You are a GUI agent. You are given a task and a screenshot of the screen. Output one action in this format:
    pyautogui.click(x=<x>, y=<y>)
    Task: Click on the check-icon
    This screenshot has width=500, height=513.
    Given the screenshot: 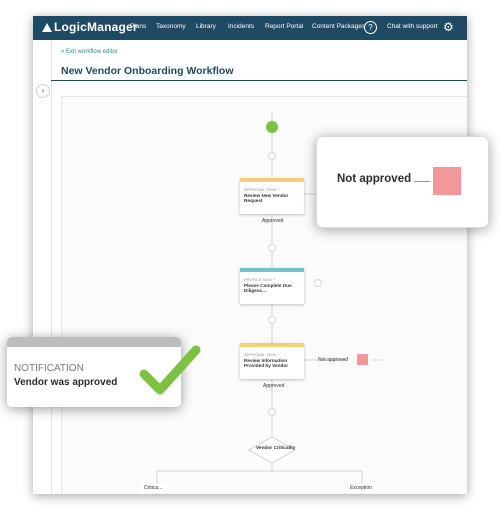 What is the action you would take?
    pyautogui.click(x=170, y=370)
    